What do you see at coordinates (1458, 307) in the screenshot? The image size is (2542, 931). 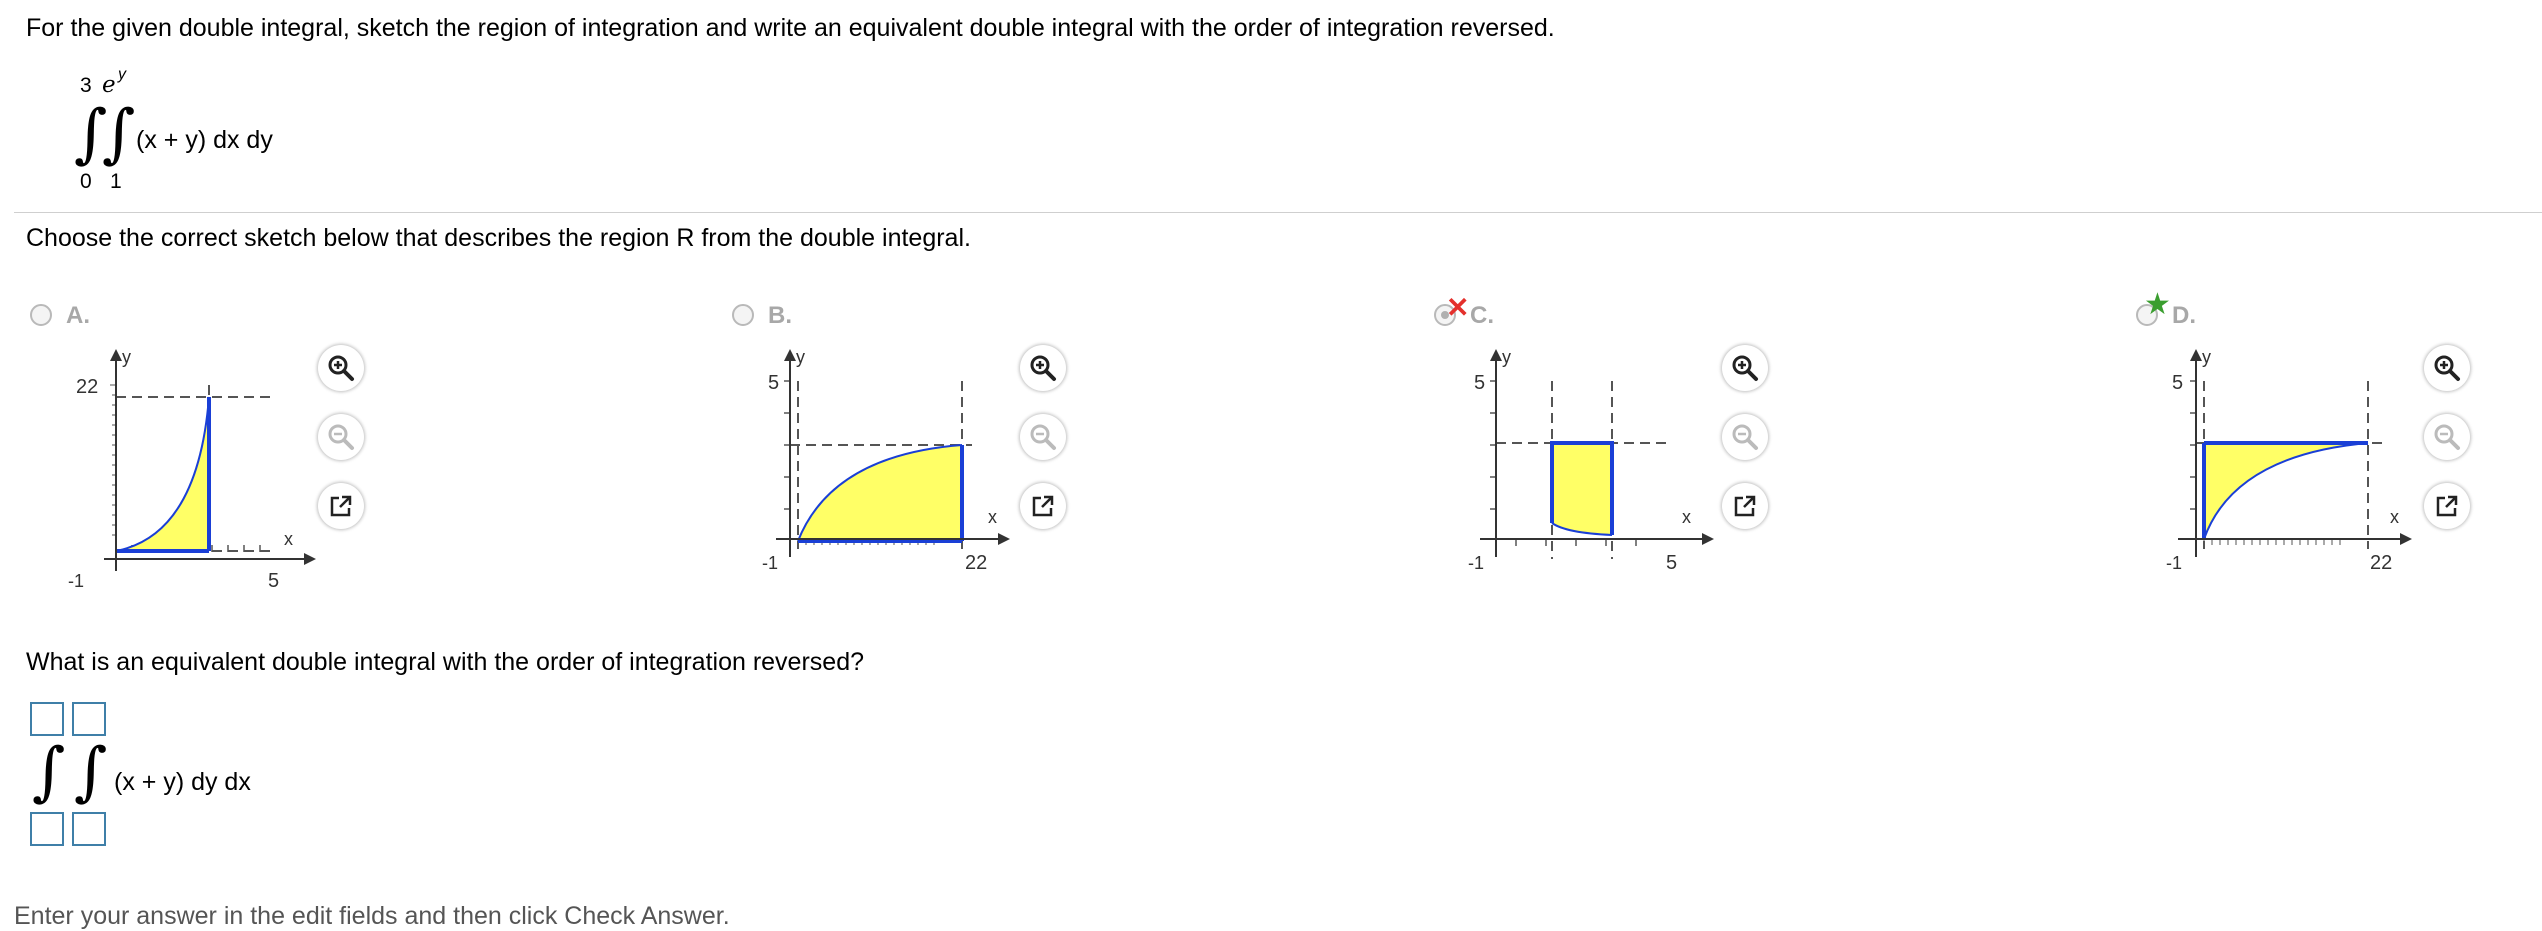 I see `incorrect-x-icon: ✕` at bounding box center [1458, 307].